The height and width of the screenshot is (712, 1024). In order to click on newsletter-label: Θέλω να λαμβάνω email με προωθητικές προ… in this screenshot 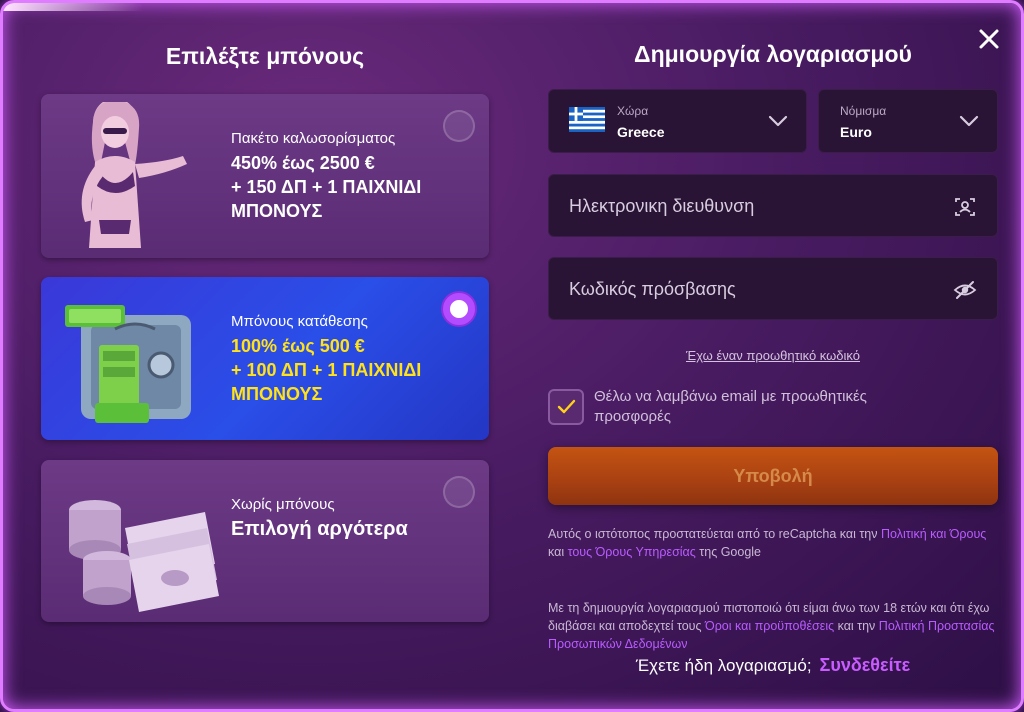, I will do `click(730, 406)`.